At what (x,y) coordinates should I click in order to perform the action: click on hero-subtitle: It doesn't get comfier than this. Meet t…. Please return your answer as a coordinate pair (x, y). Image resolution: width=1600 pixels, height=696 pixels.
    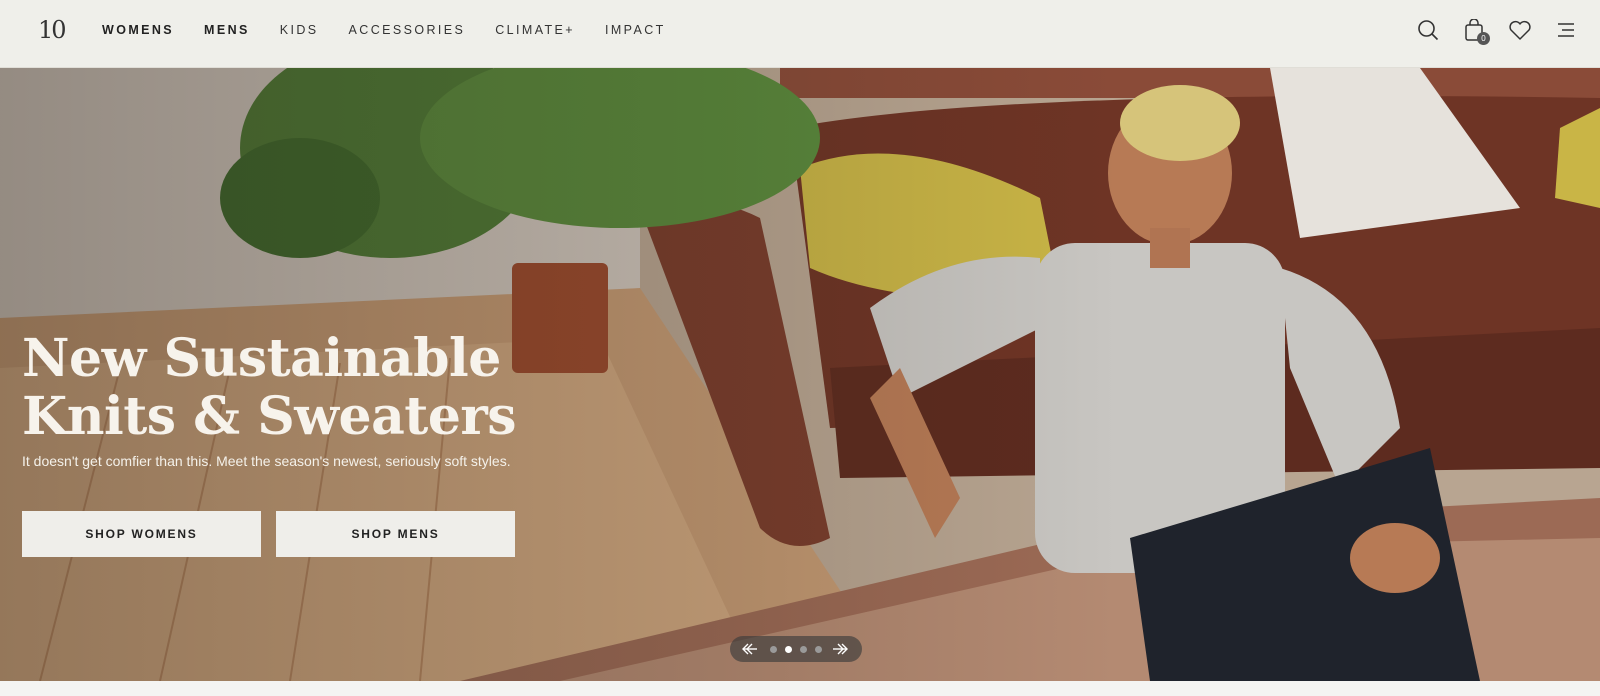
    Looking at the image, I should click on (266, 461).